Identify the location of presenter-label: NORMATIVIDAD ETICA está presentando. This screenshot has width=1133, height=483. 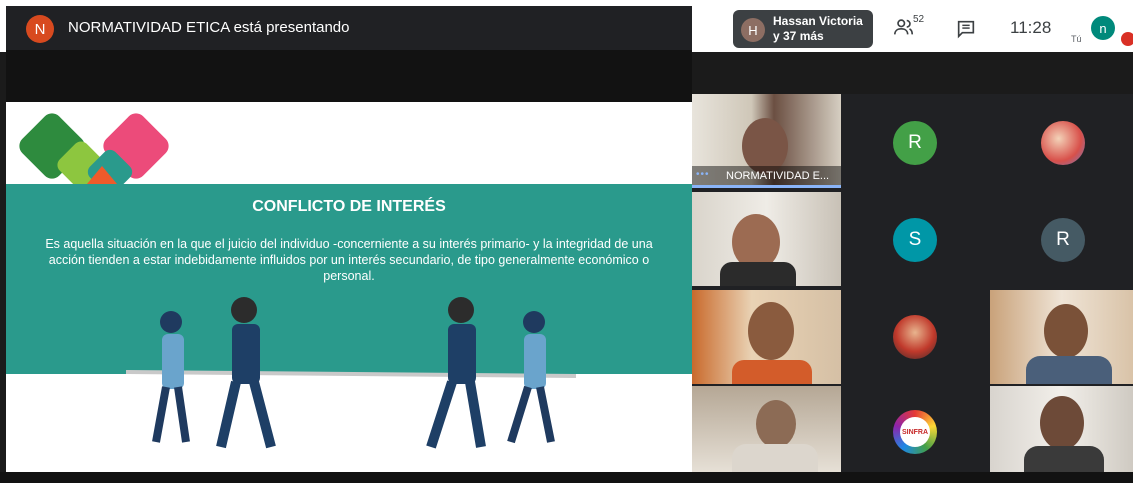
(209, 27).